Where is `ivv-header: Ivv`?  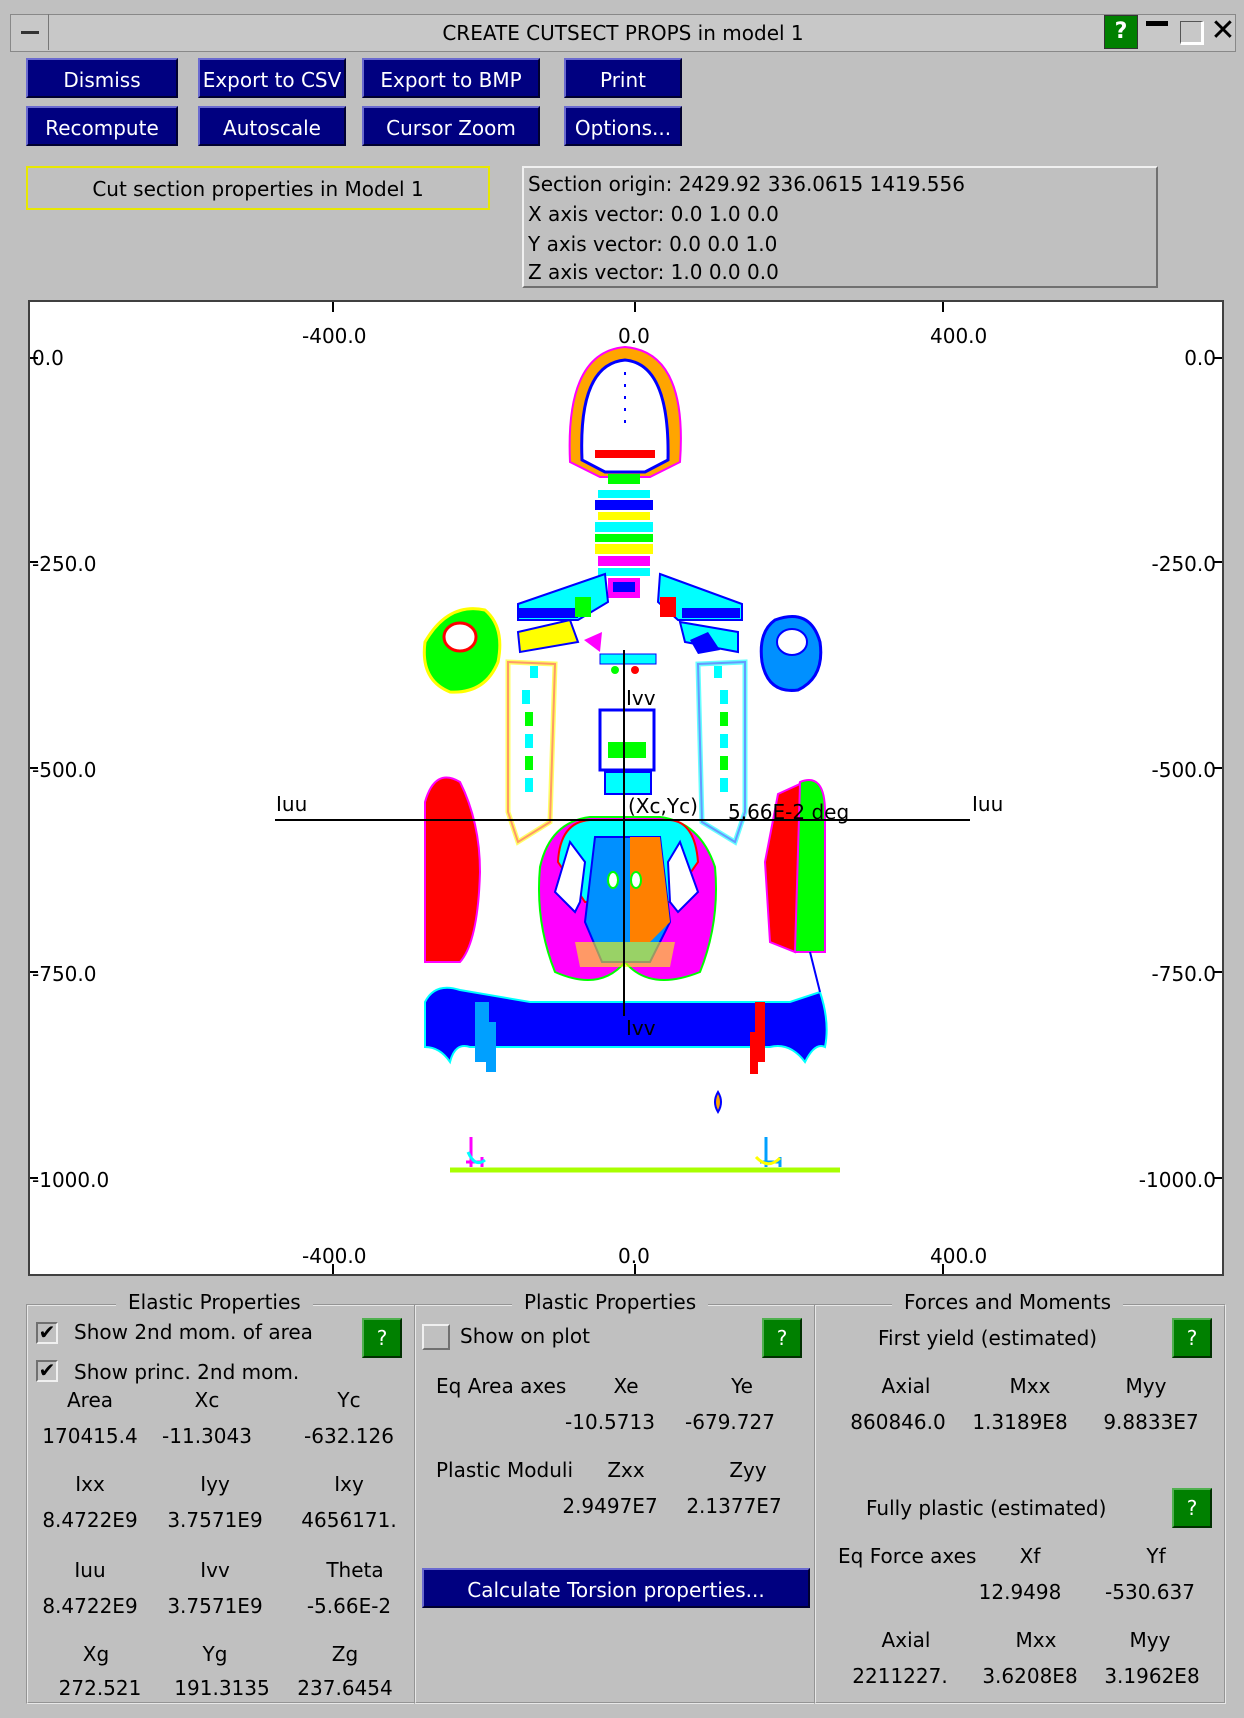 ivv-header: Ivv is located at coordinates (215, 1570).